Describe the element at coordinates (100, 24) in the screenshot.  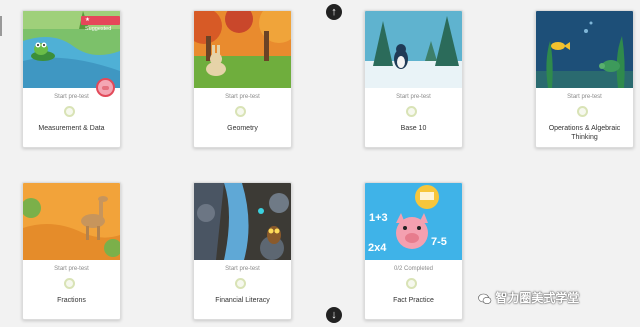
I see `suggested-badge: ★ Suggested` at that location.